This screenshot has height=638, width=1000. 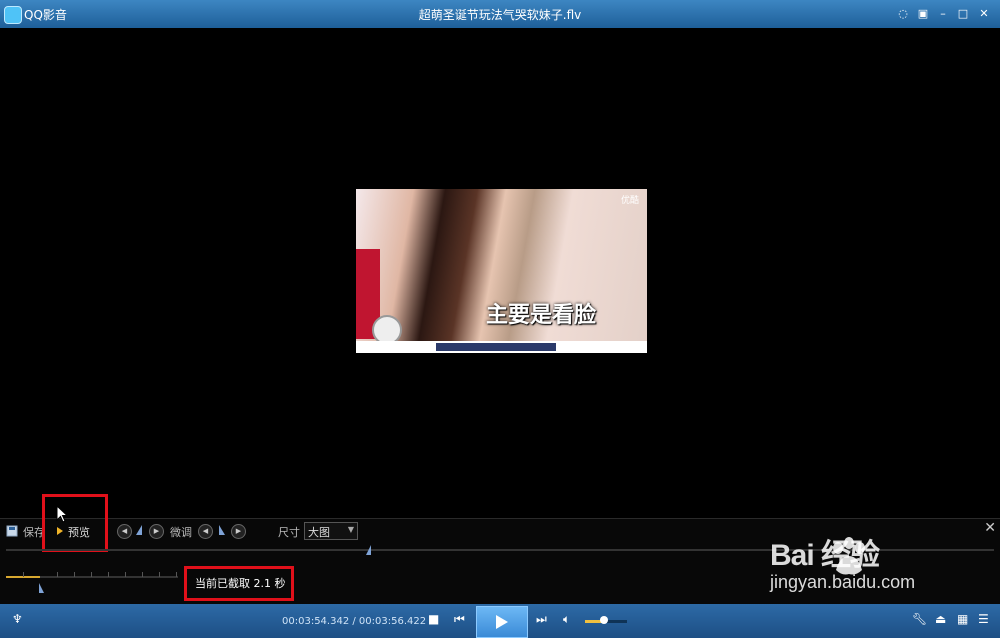 I want to click on range-marker-icon, so click(x=41, y=588).